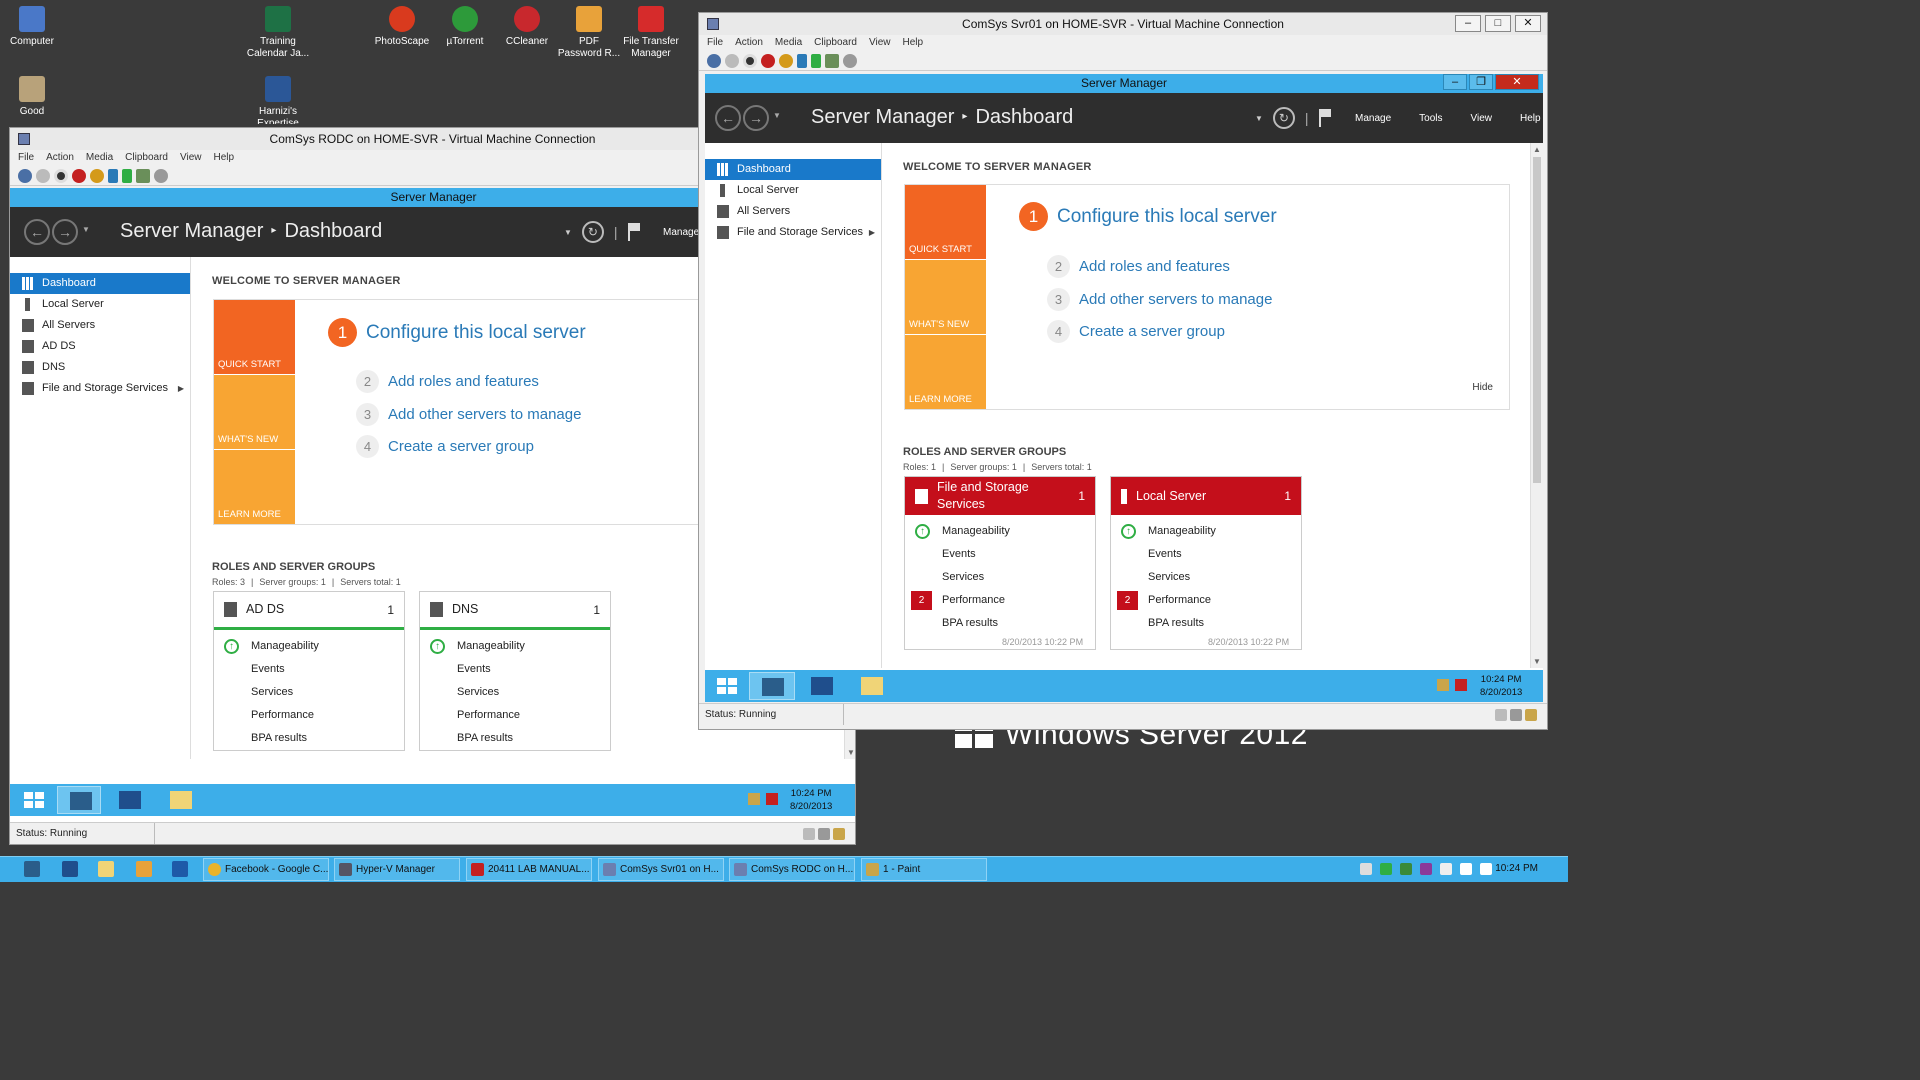  Describe the element at coordinates (70, 869) in the screenshot. I see `powershell-pin-icon` at that location.